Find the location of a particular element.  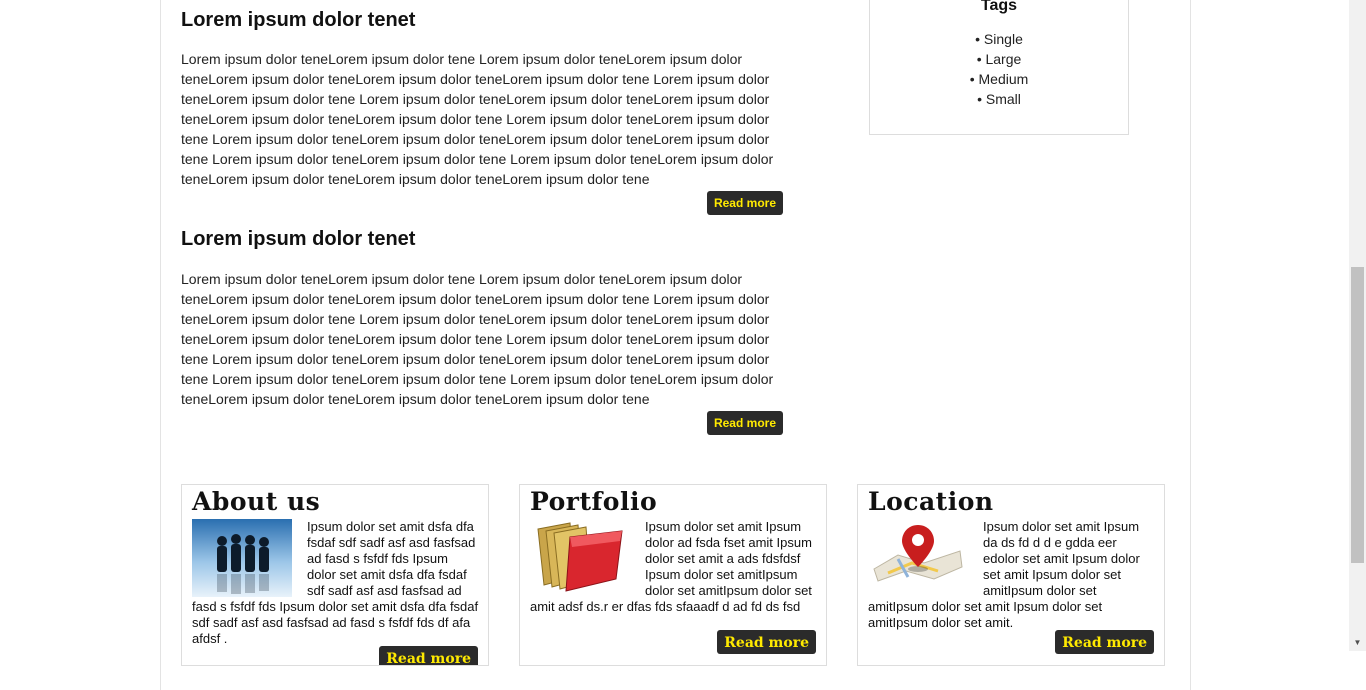

tag-item: • Small is located at coordinates (999, 99).